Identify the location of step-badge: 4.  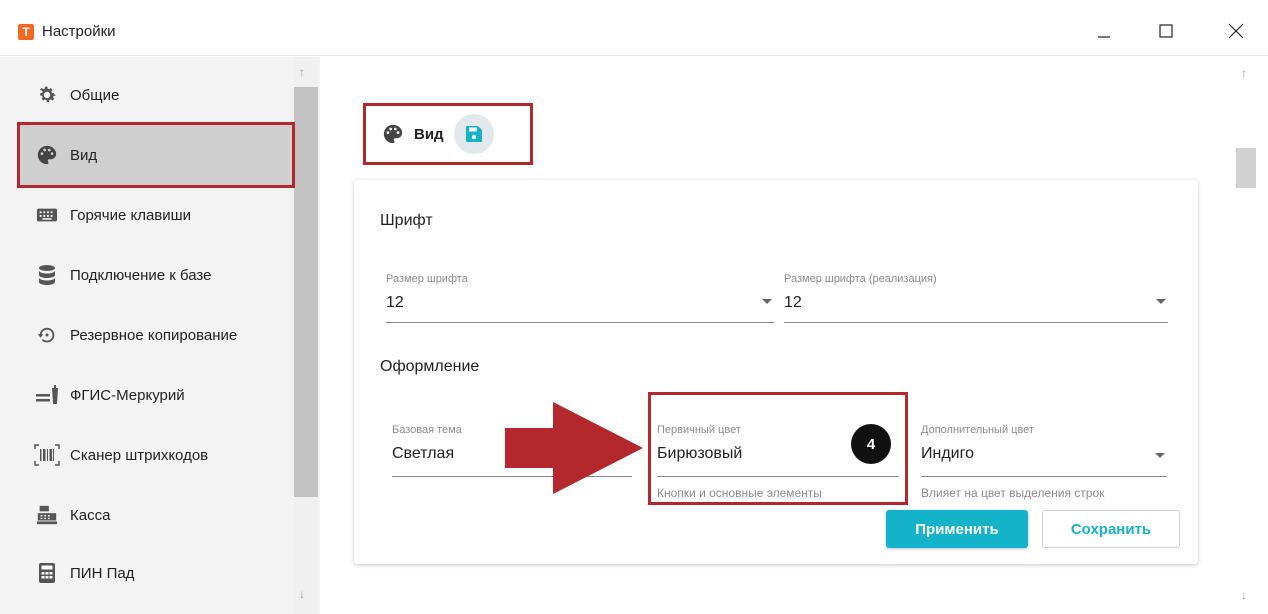
(871, 444).